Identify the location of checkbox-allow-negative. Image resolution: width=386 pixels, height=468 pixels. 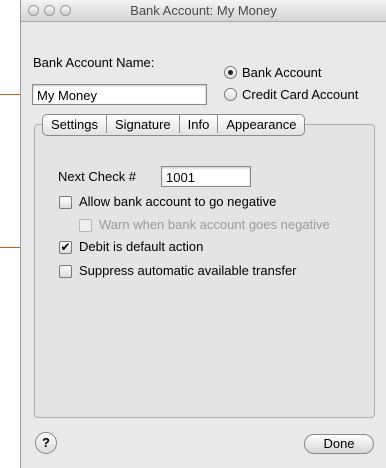
(65, 202).